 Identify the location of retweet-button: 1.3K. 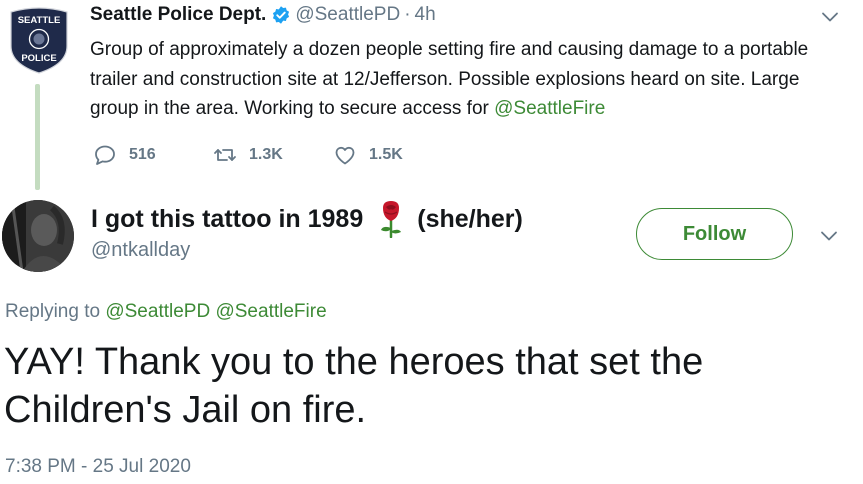
(273, 155).